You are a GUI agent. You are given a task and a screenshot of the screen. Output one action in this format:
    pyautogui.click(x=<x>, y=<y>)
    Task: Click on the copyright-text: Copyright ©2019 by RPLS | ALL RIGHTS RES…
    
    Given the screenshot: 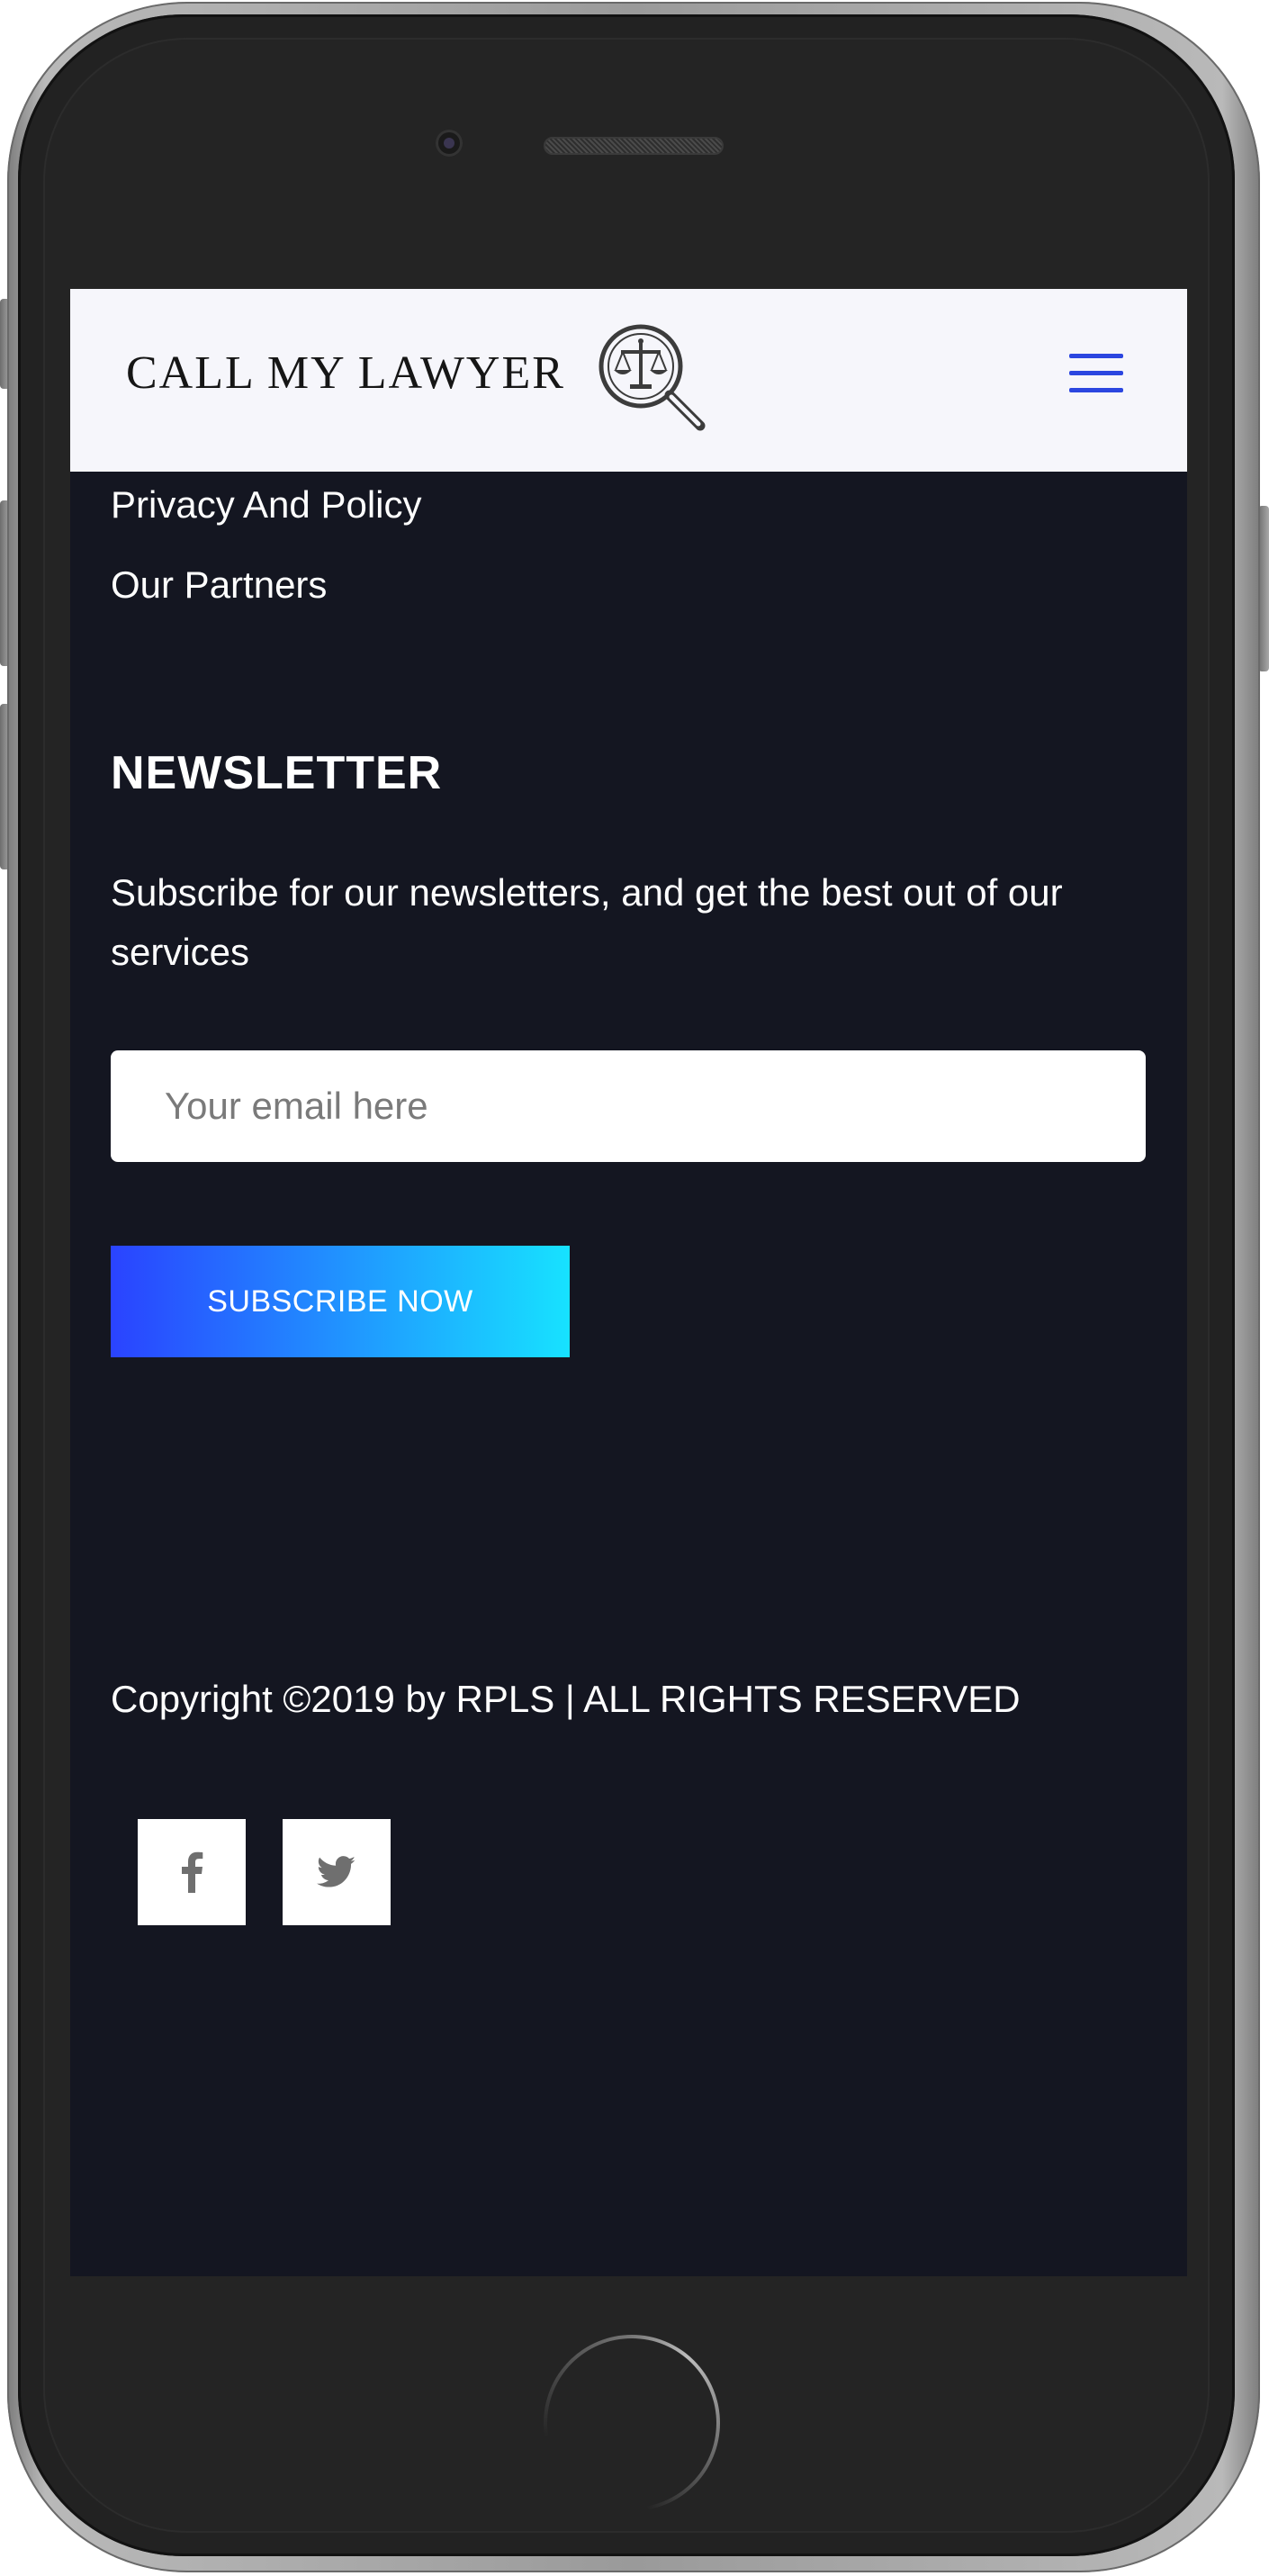 What is the action you would take?
    pyautogui.click(x=566, y=1699)
    